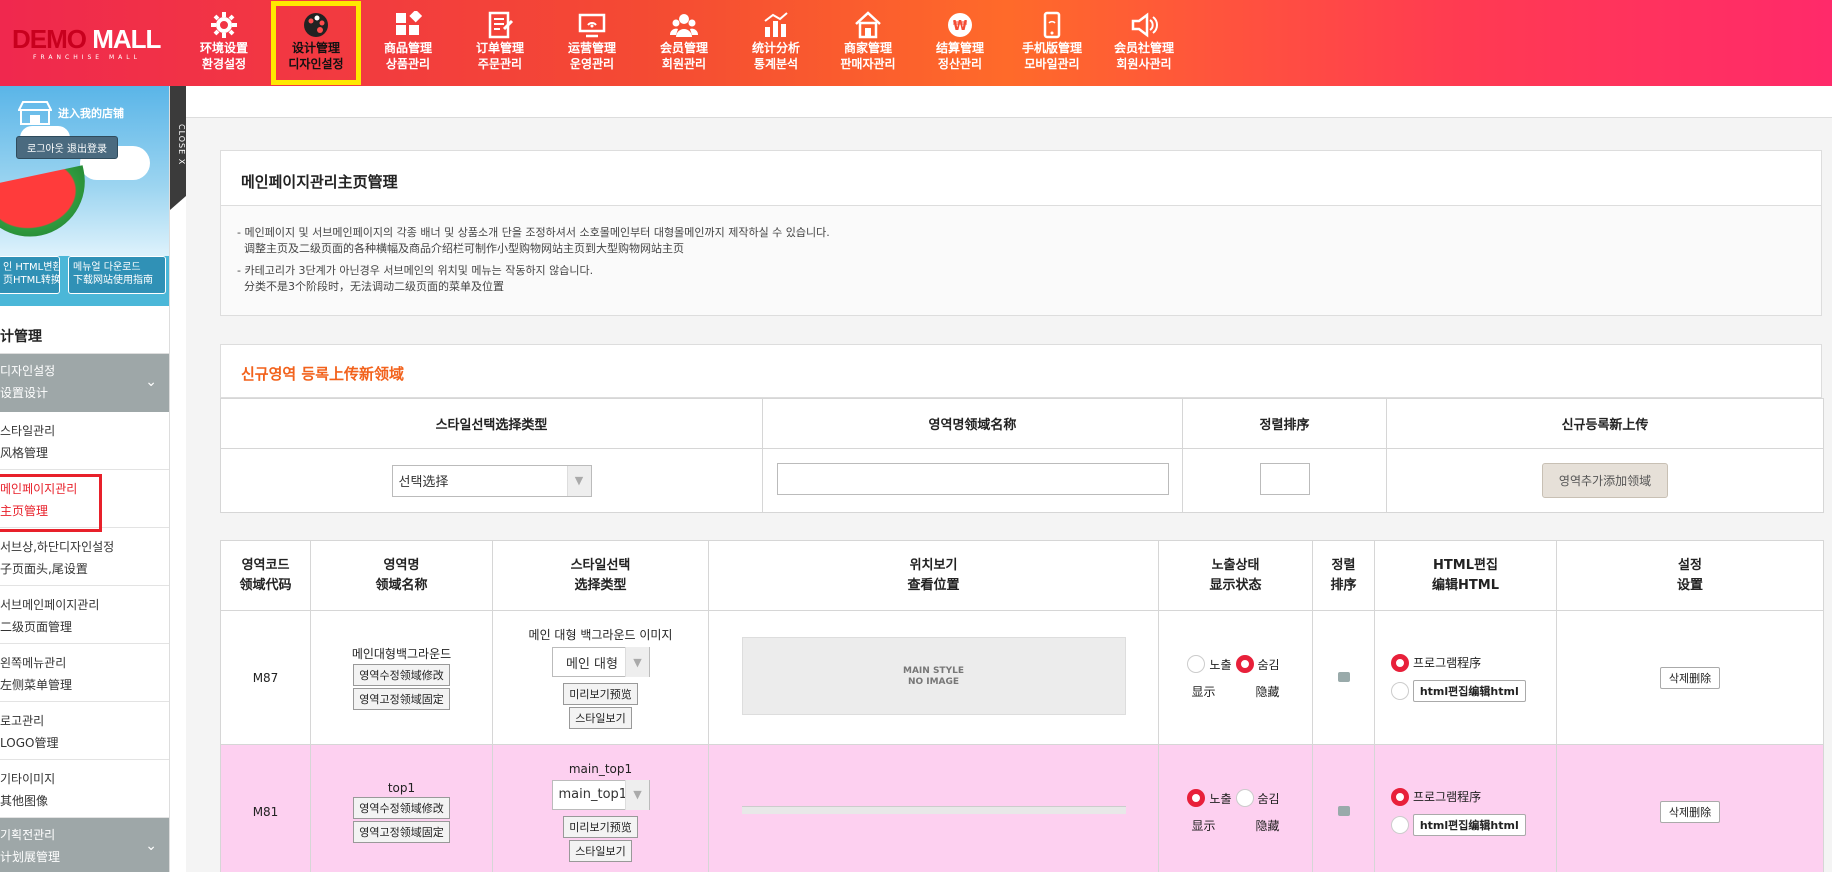  I want to click on chevron-down-icon: ⌄, so click(151, 846).